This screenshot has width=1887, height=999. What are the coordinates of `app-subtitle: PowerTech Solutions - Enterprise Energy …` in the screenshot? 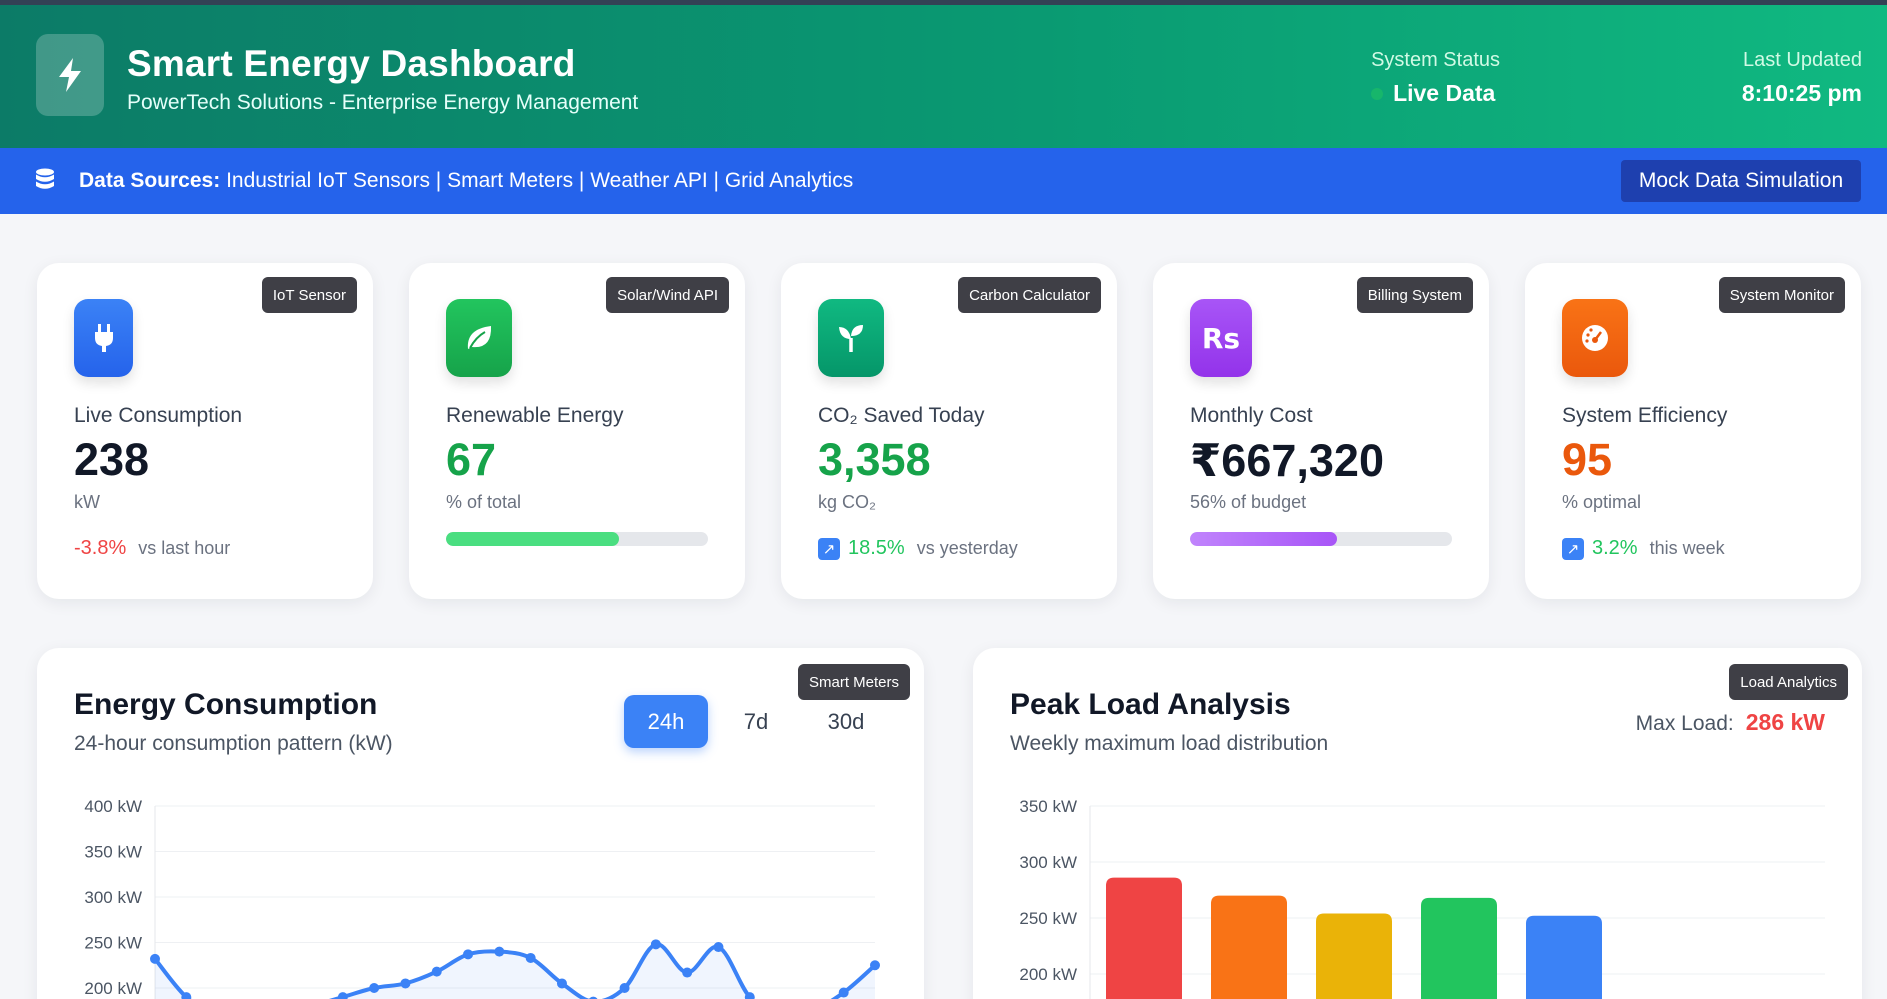 It's located at (383, 102).